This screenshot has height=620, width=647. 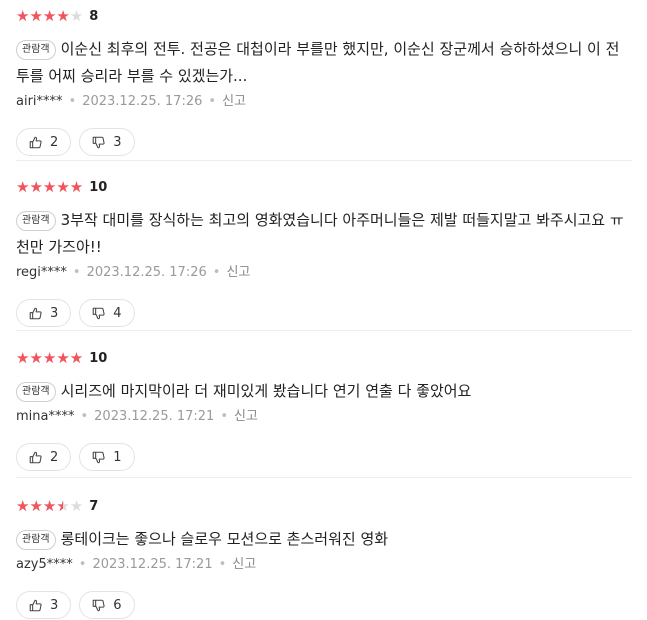 What do you see at coordinates (322, 142) in the screenshot?
I see `vote-buttons: 2 3` at bounding box center [322, 142].